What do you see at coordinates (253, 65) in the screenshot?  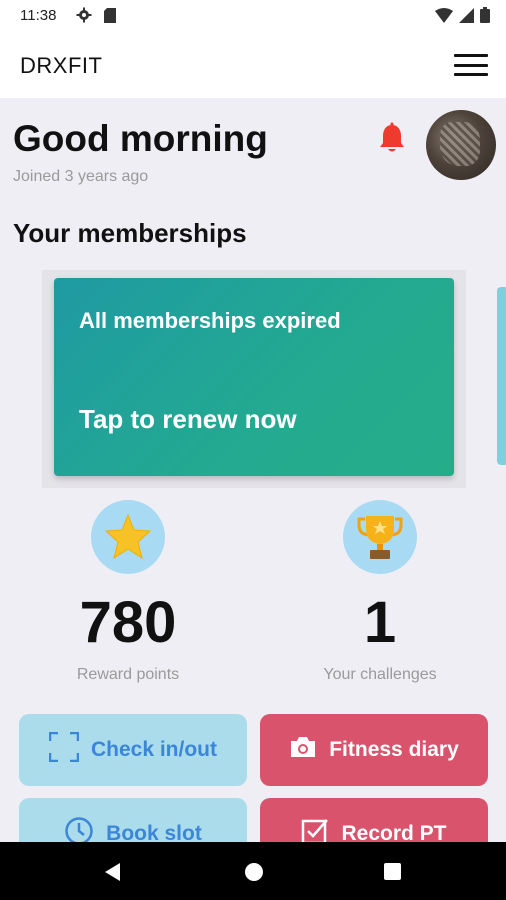 I see `app-bar: DRXFIT` at bounding box center [253, 65].